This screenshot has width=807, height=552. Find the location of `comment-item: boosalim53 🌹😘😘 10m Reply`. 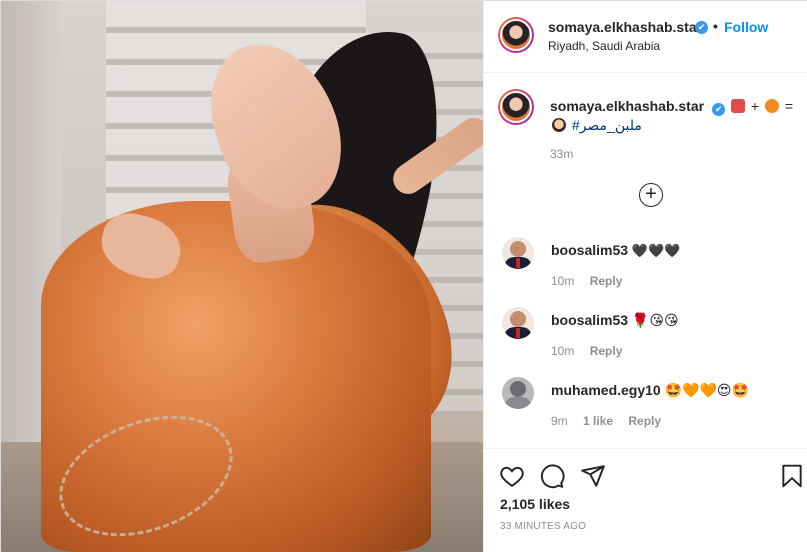

comment-item: boosalim53 🌹😘😘 10m Reply is located at coordinates (645, 342).